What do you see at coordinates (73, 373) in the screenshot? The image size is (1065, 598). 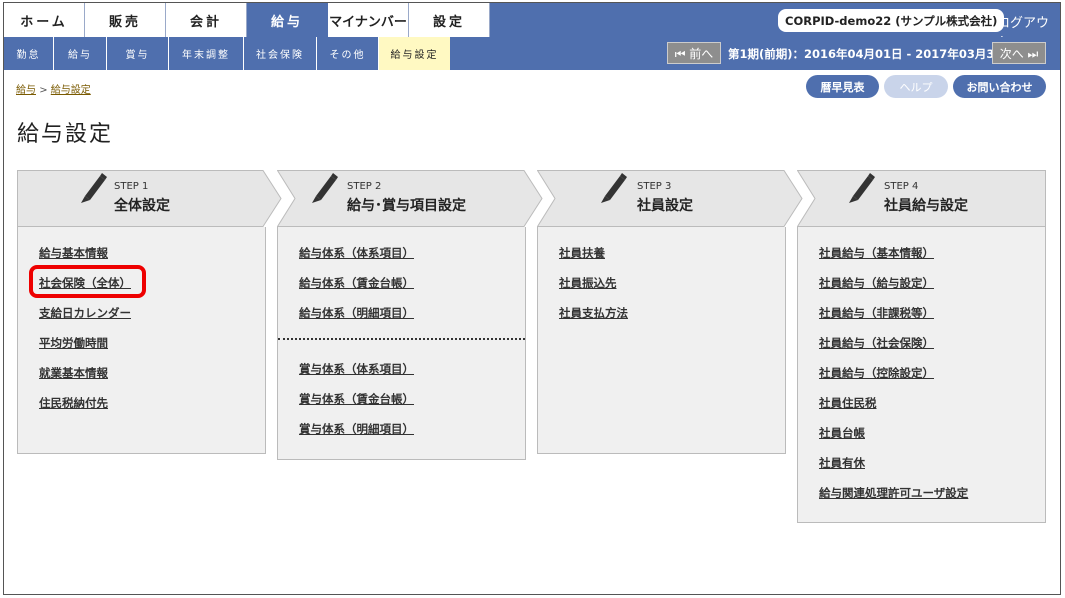 I see `link-work-basic-info: 就業基本情報` at bounding box center [73, 373].